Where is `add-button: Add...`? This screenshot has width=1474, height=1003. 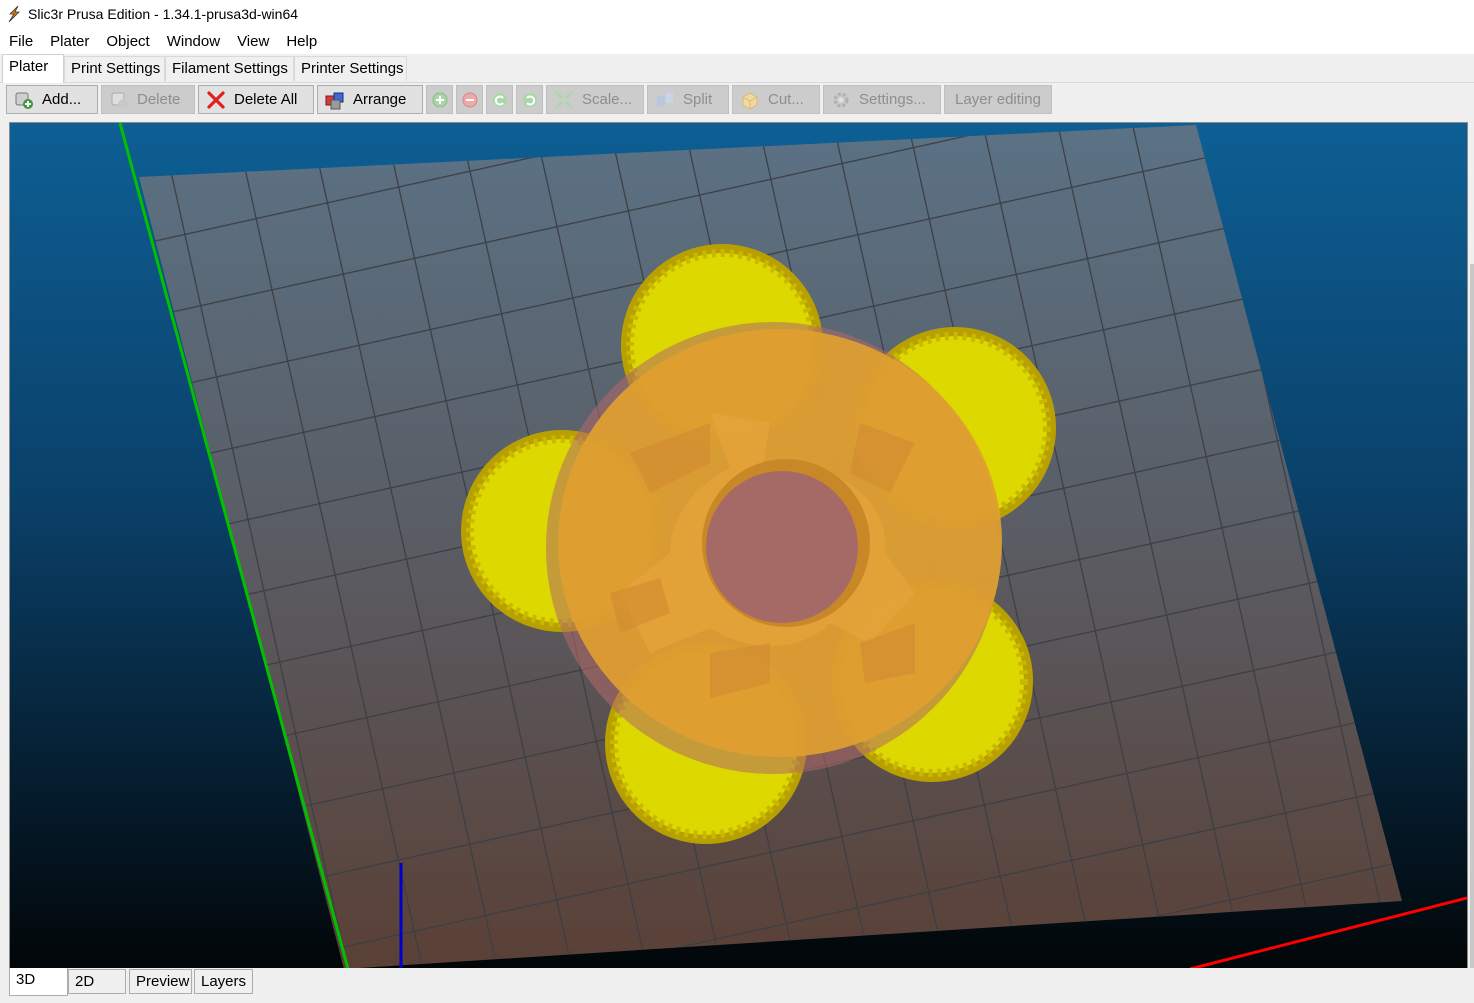 add-button: Add... is located at coordinates (52, 99).